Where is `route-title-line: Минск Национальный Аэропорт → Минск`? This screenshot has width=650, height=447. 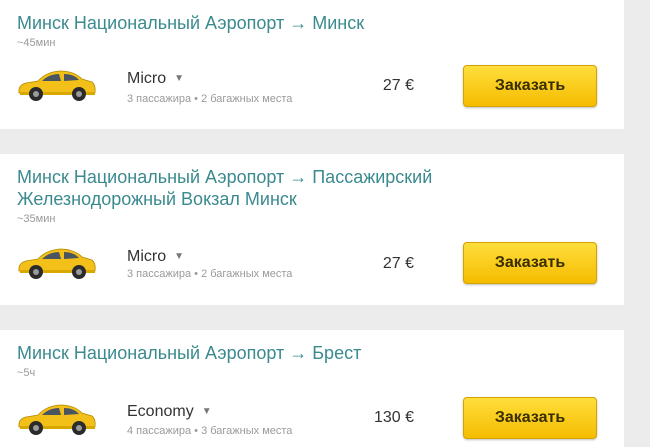 route-title-line: Минск Национальный Аэропорт → Минск is located at coordinates (191, 23).